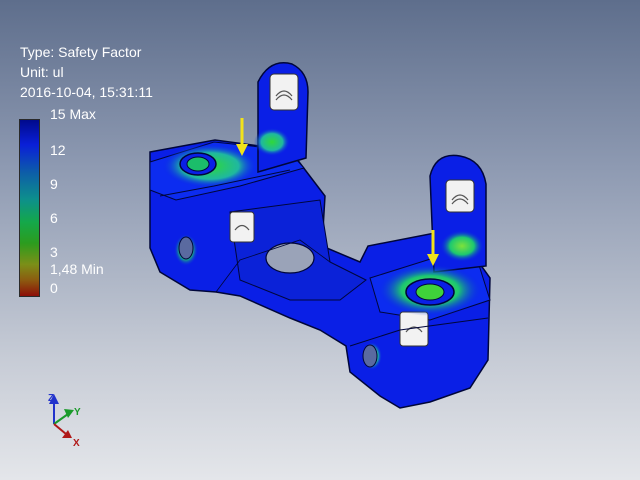 Image resolution: width=640 pixels, height=480 pixels. What do you see at coordinates (76, 443) in the screenshot?
I see `triad-x-label: X` at bounding box center [76, 443].